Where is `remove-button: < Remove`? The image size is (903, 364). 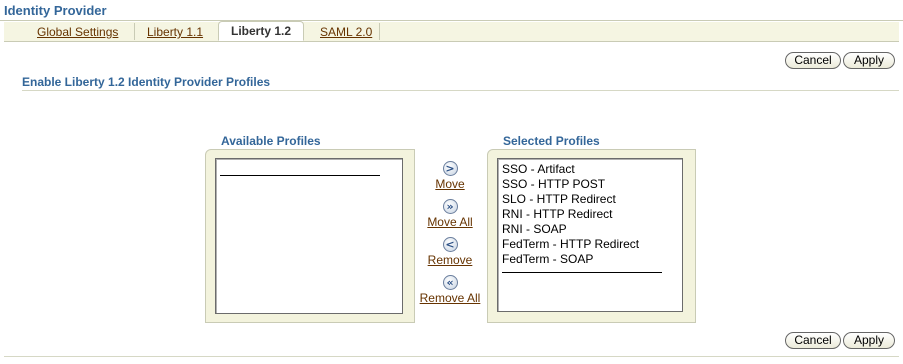
remove-button: < Remove is located at coordinates (450, 252).